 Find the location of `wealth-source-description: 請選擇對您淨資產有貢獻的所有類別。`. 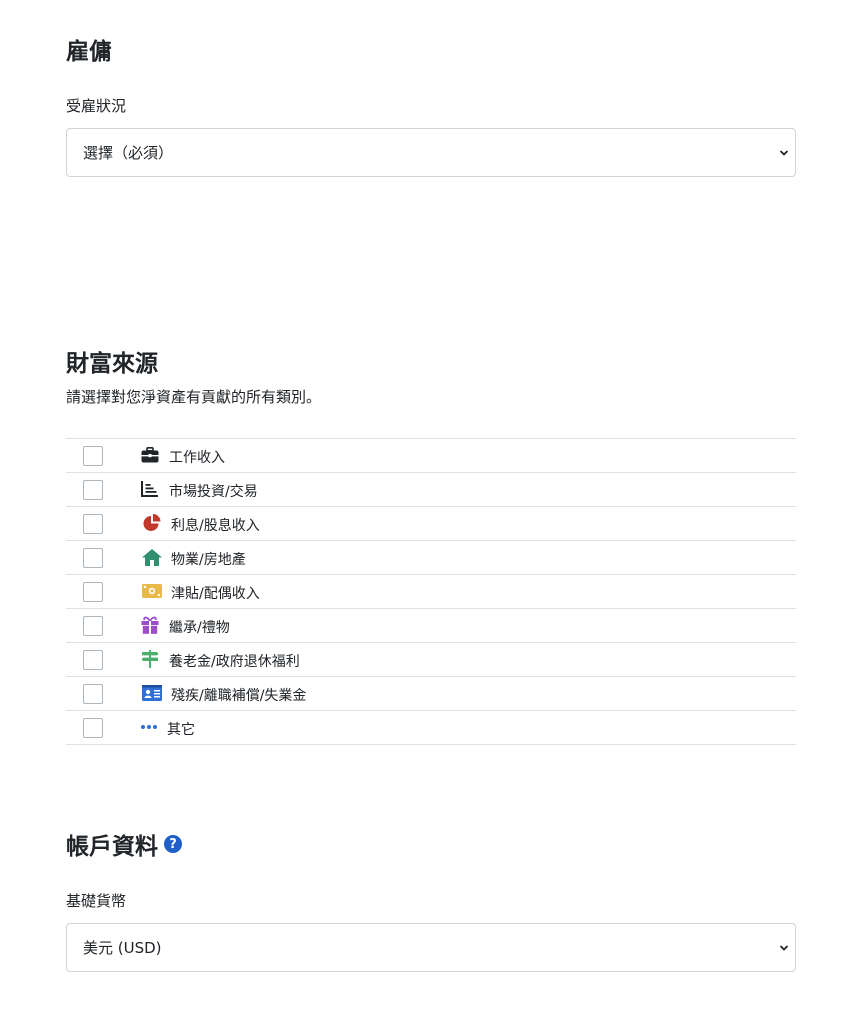

wealth-source-description: 請選擇對您淨資產有貢獻的所有類別。 is located at coordinates (194, 397).